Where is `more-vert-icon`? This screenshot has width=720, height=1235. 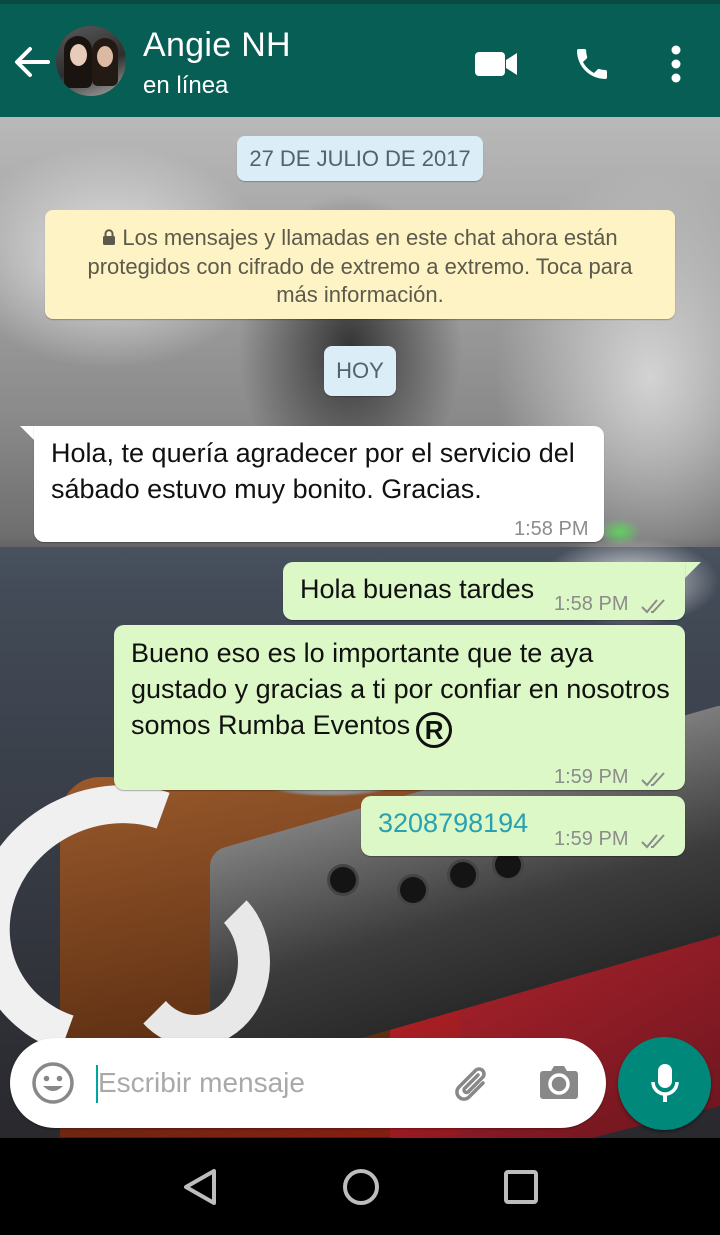 more-vert-icon is located at coordinates (676, 64).